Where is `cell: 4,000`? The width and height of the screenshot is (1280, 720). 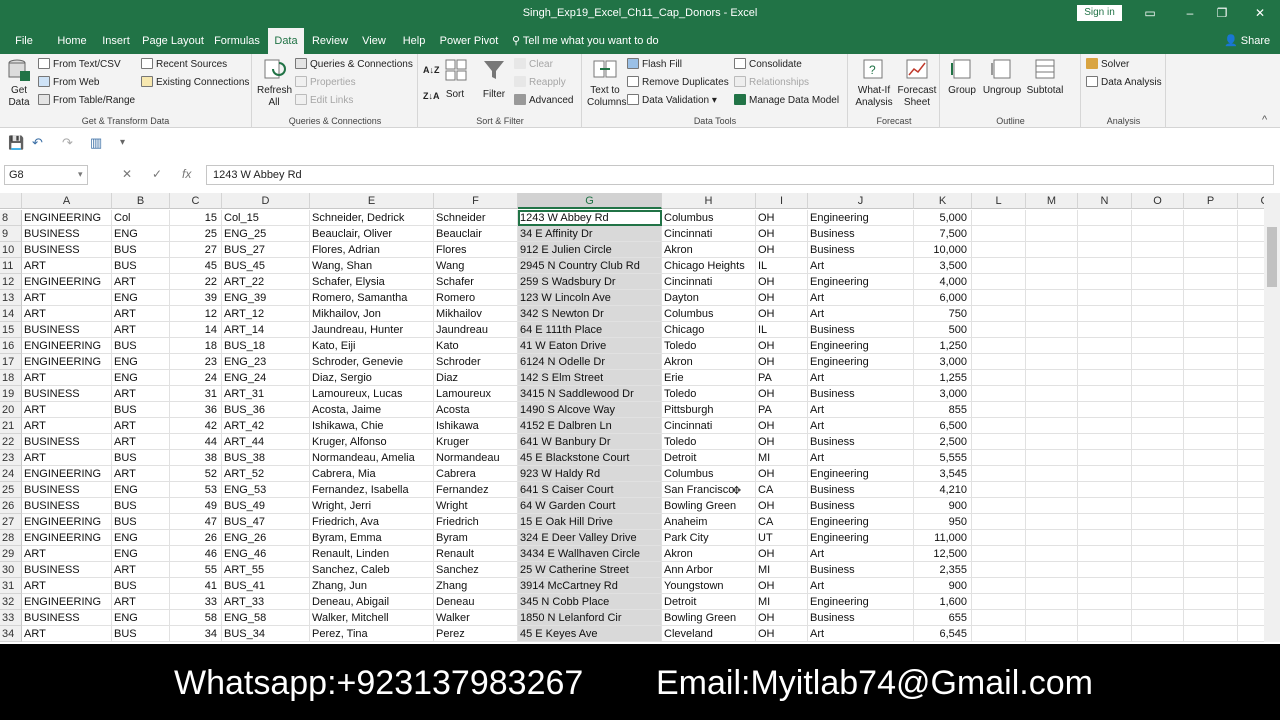
cell: 4,000 is located at coordinates (943, 282).